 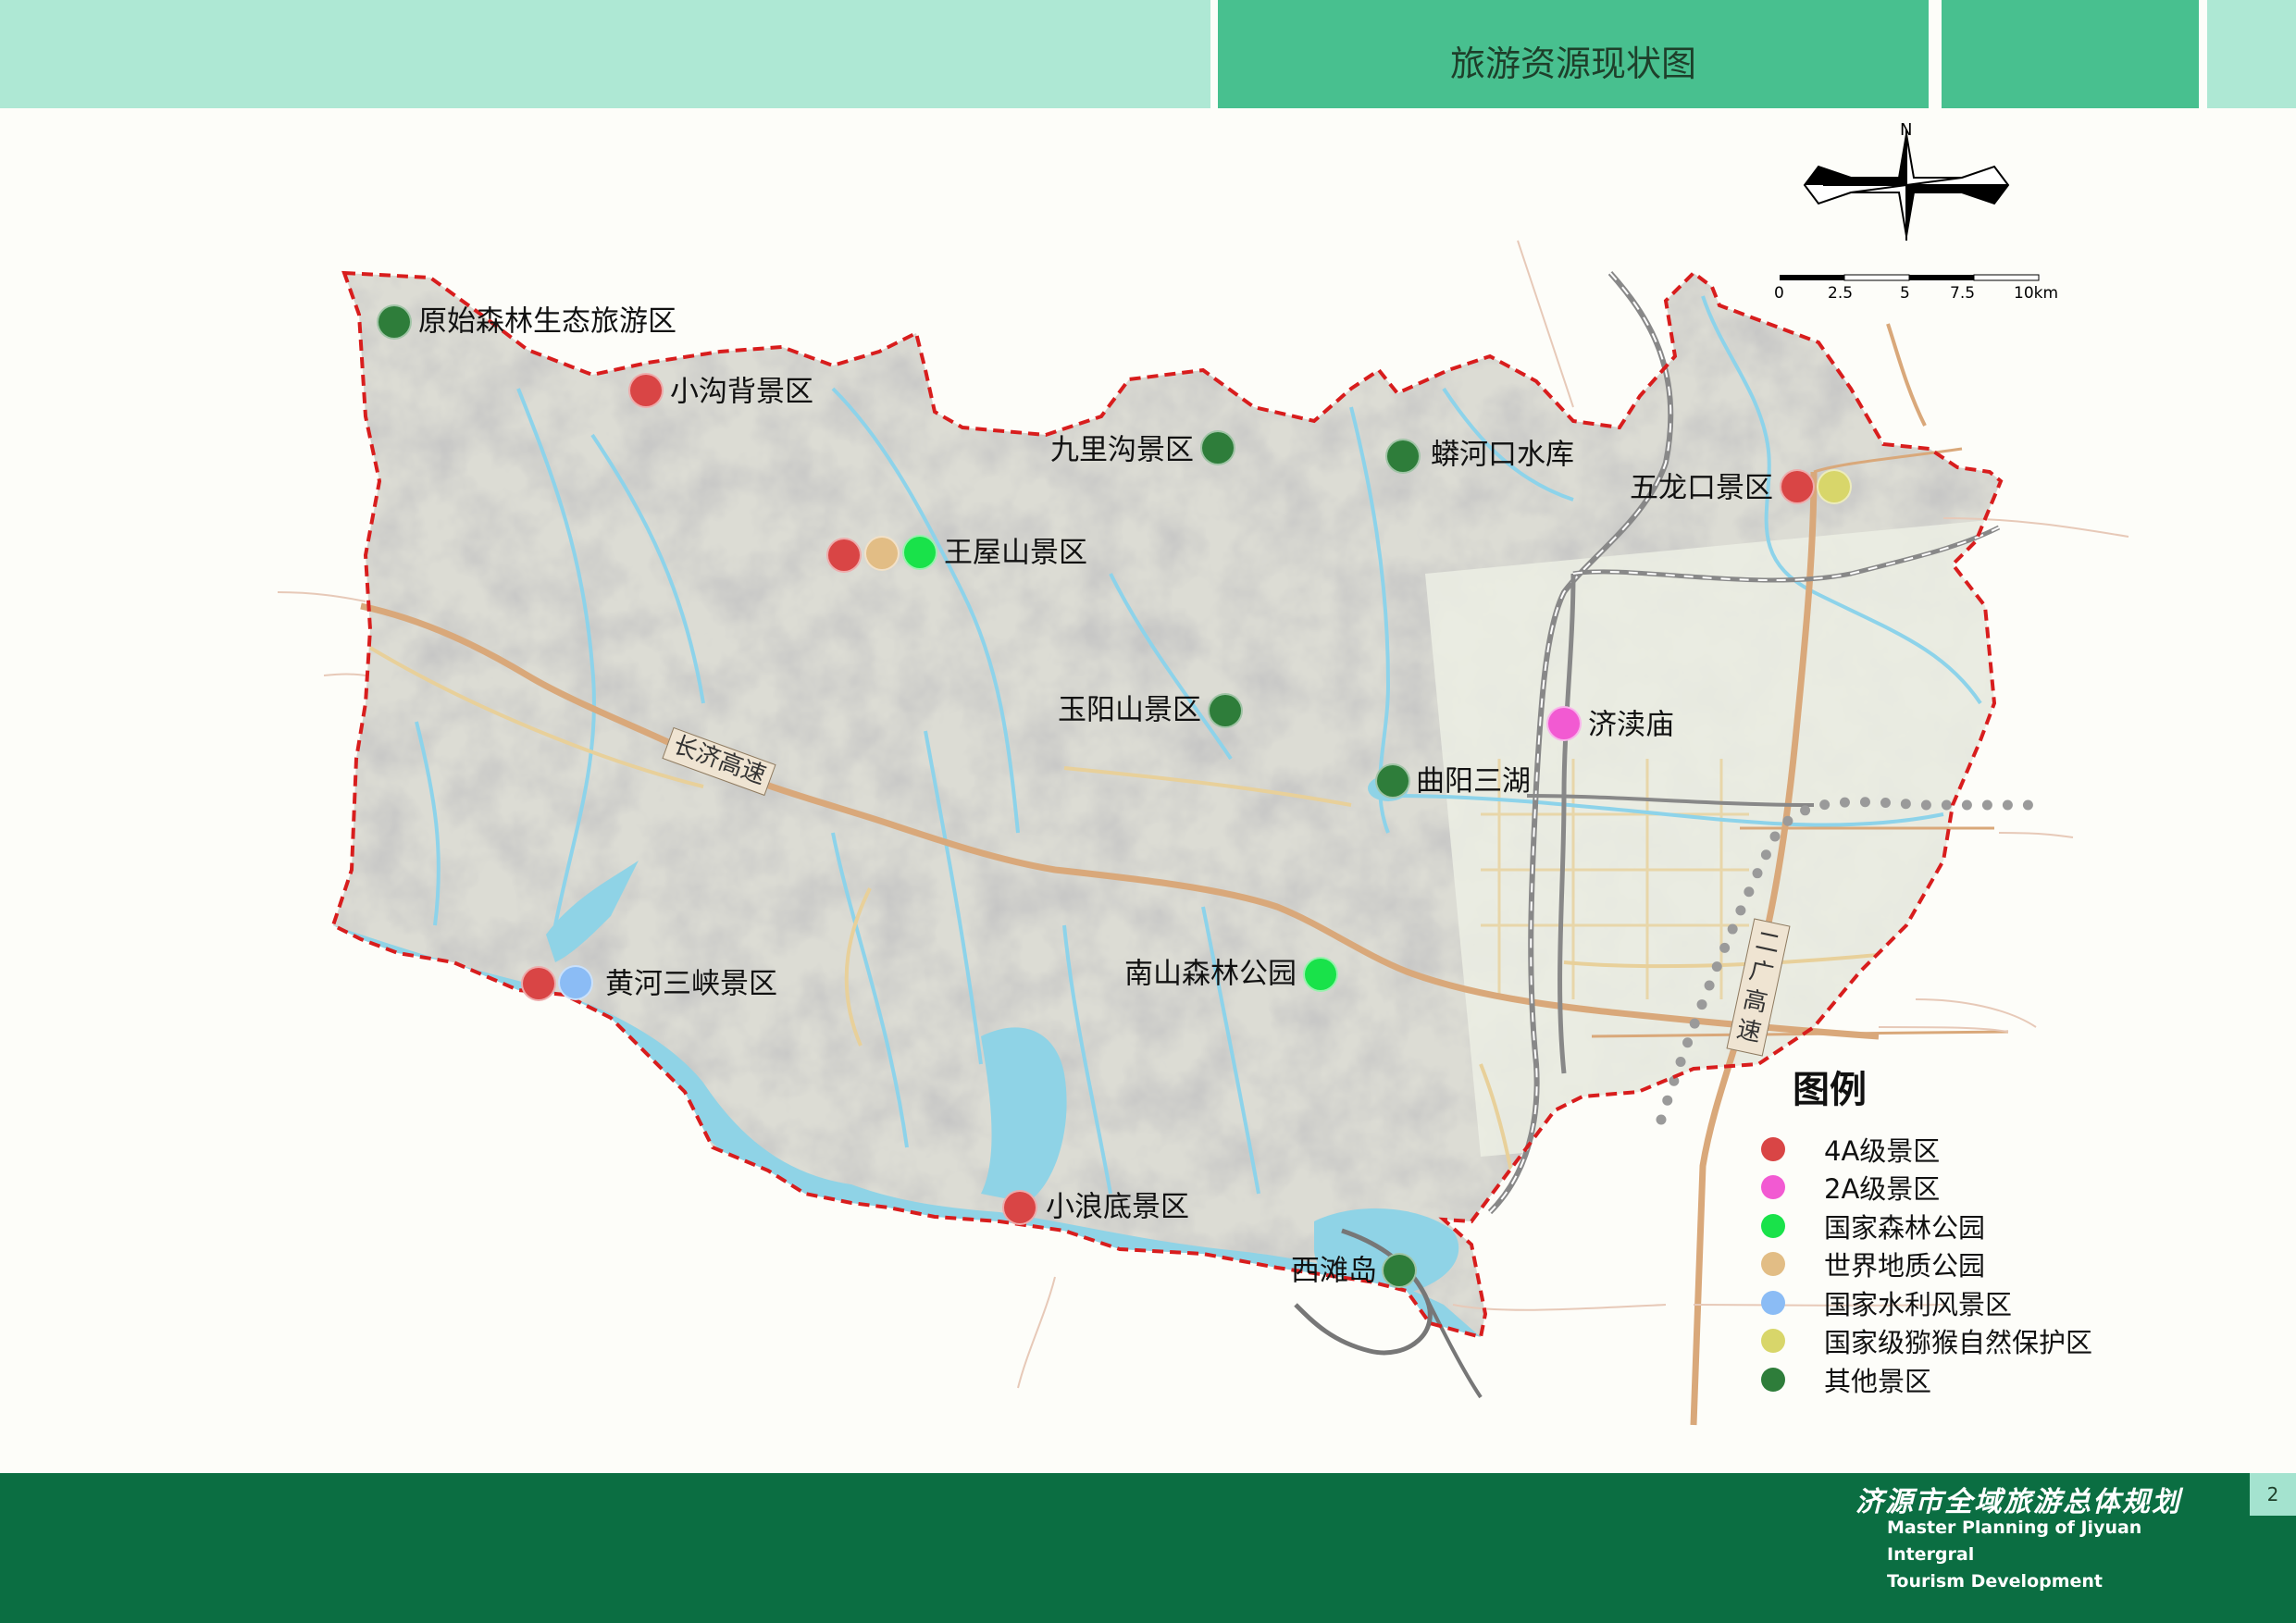 What do you see at coordinates (1919, 1304) in the screenshot?
I see `legend-label: 国家水利风景区` at bounding box center [1919, 1304].